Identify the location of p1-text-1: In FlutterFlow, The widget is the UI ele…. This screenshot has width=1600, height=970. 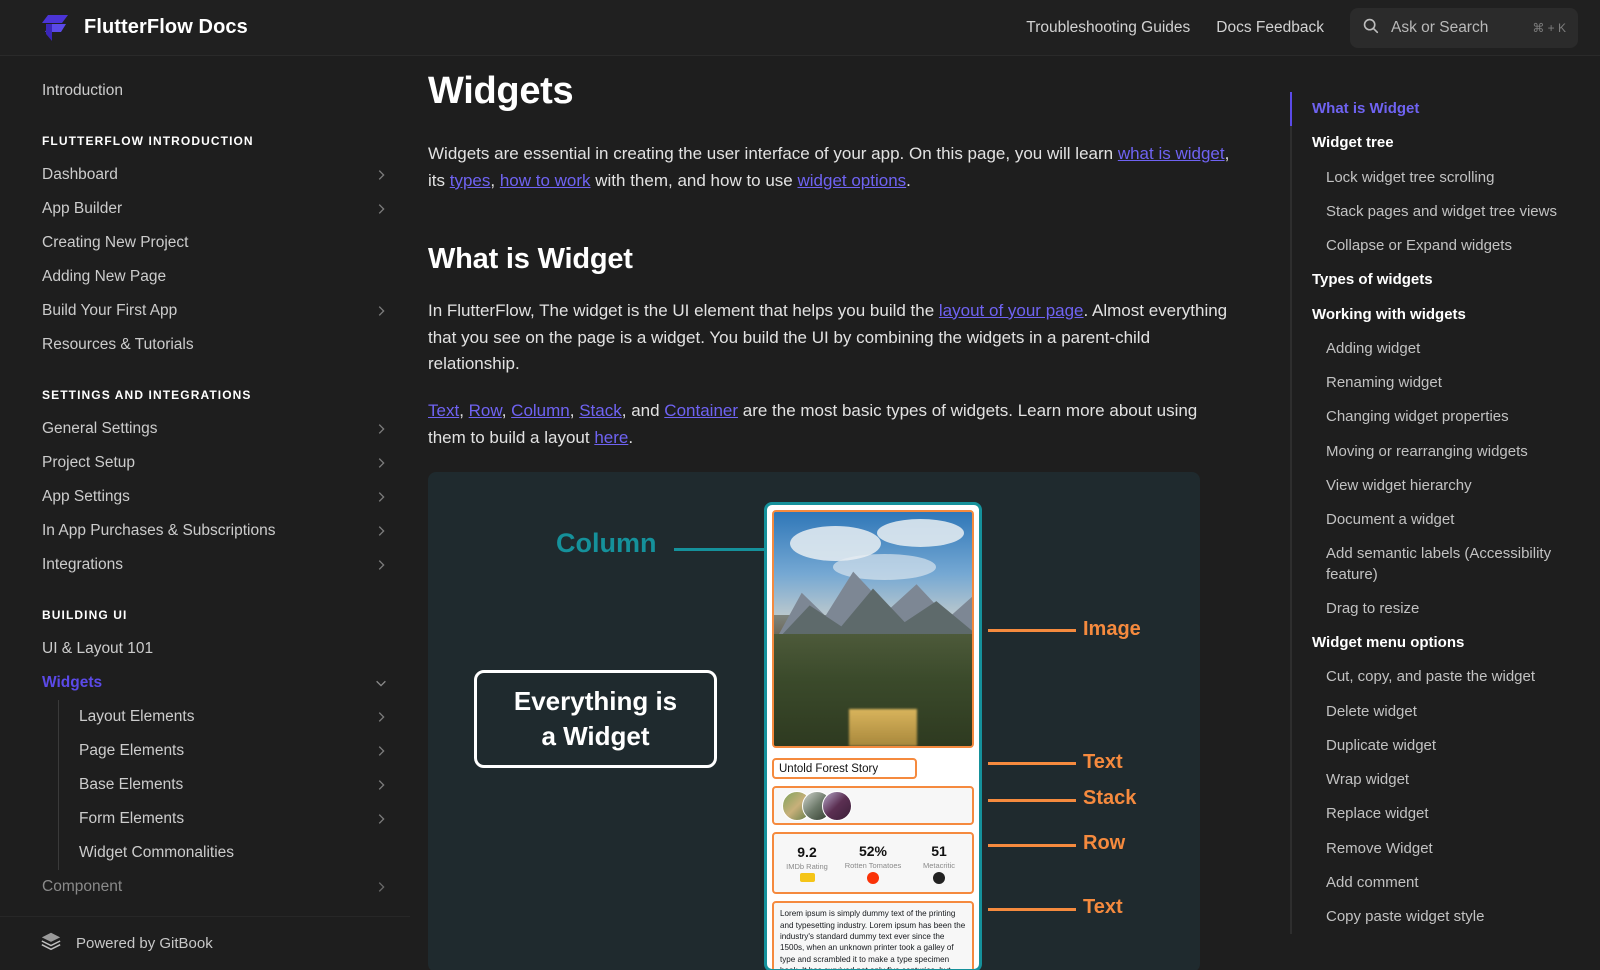
(683, 310).